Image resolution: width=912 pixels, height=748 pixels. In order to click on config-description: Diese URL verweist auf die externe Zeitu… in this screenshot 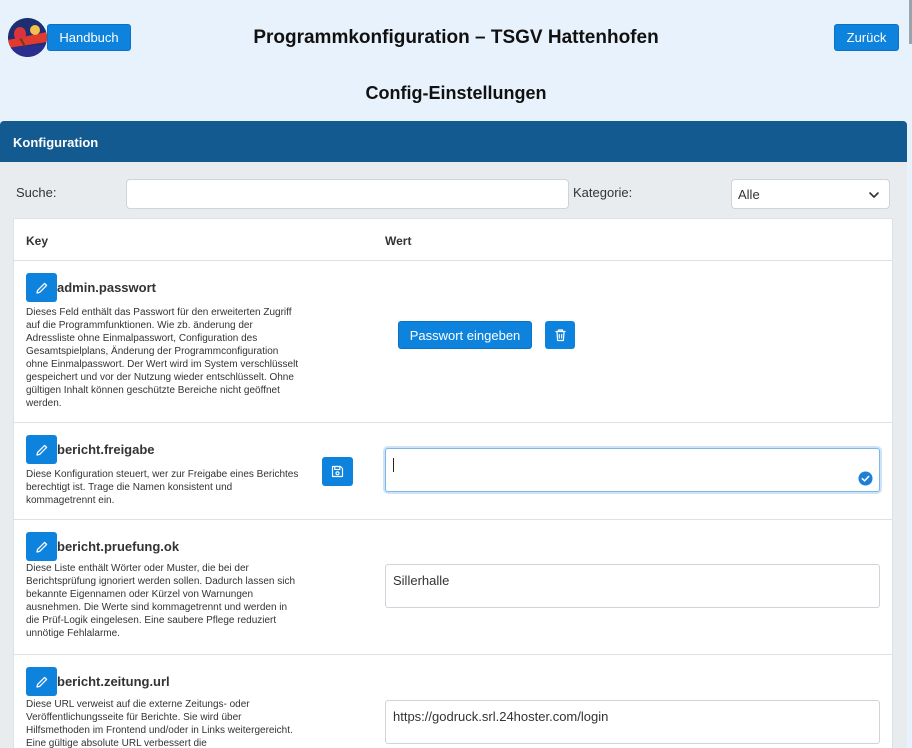, I will do `click(159, 723)`.